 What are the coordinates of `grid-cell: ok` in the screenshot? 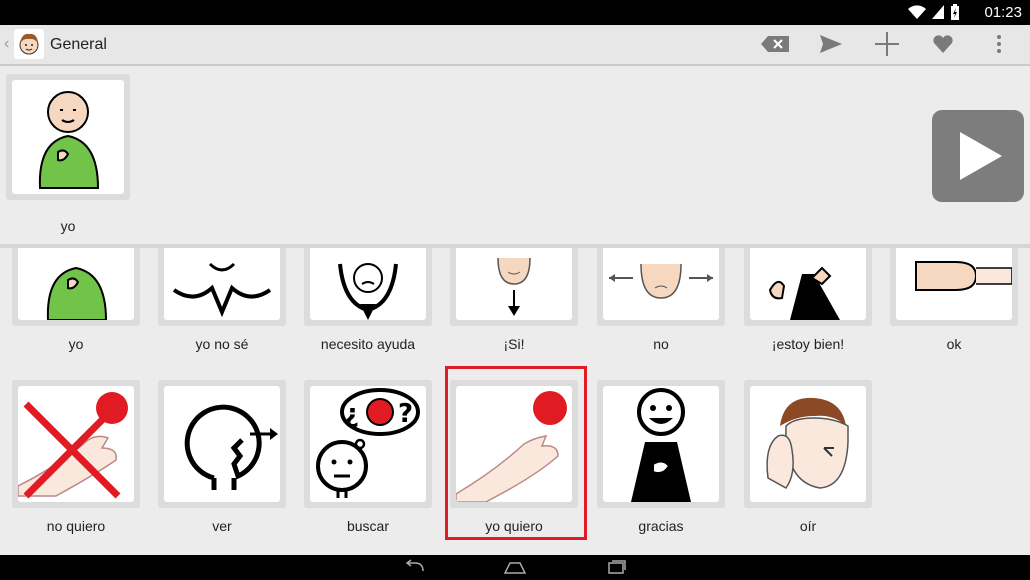 It's located at (954, 302).